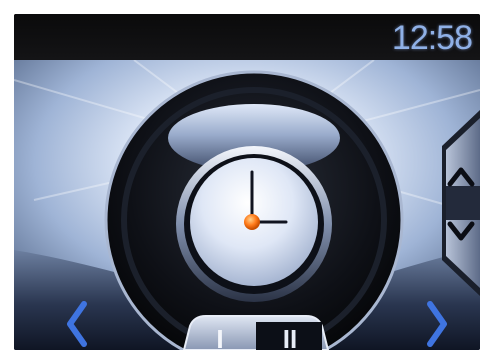 This screenshot has width=494, height=362. What do you see at coordinates (440, 321) in the screenshot?
I see `next-button` at bounding box center [440, 321].